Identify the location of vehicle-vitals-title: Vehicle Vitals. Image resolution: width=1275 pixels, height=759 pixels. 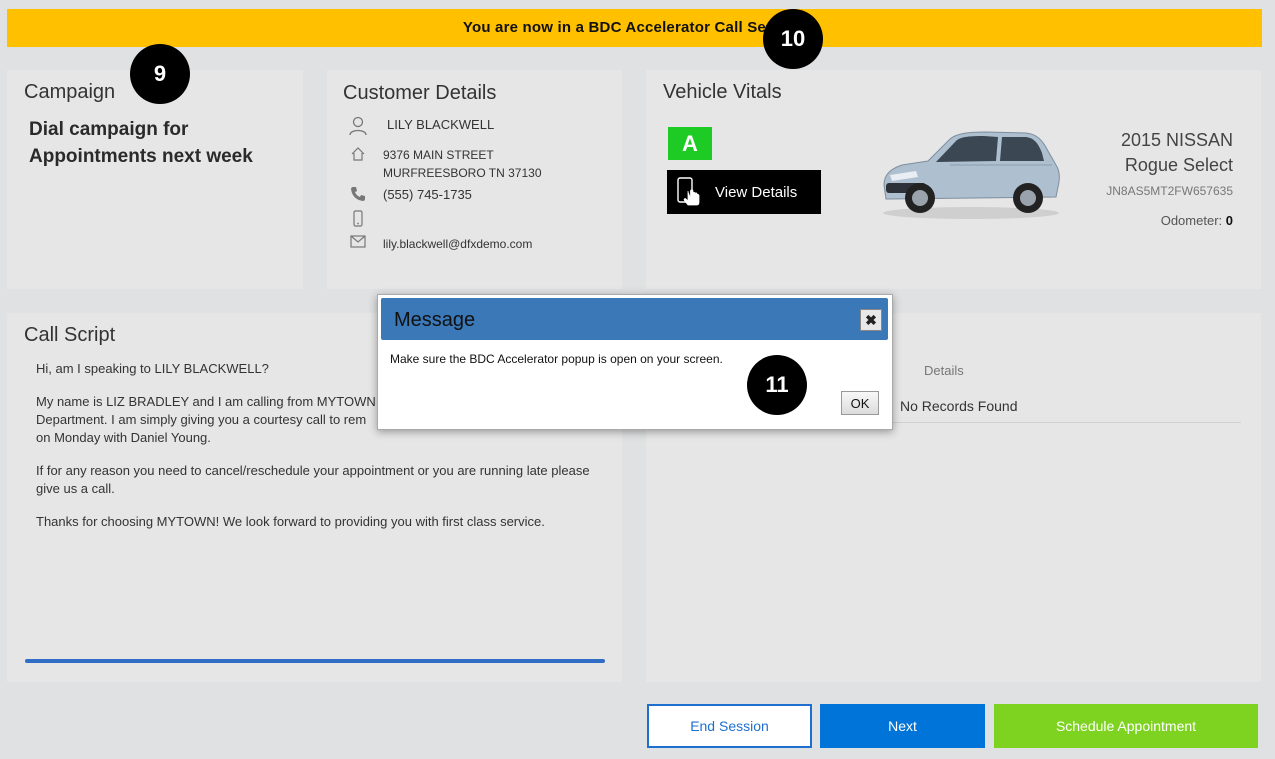
(722, 92).